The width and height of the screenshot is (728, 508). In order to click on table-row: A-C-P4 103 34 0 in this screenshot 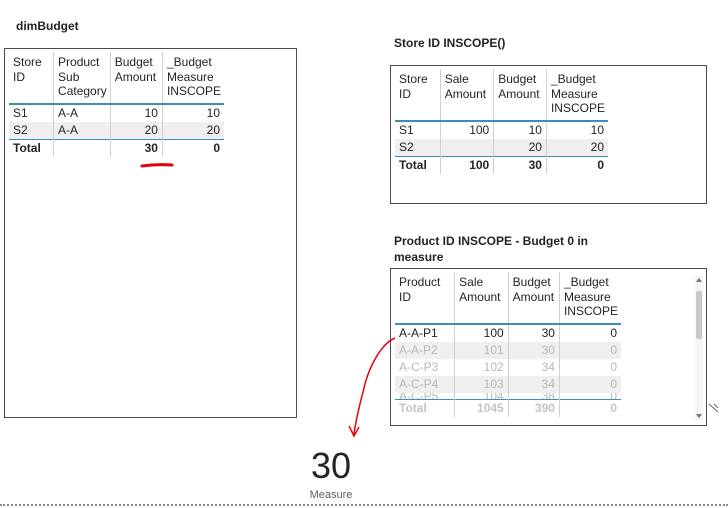, I will do `click(508, 384)`.